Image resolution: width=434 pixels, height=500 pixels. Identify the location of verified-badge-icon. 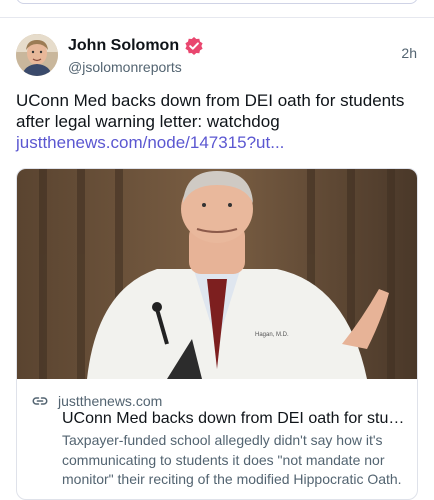
(194, 46).